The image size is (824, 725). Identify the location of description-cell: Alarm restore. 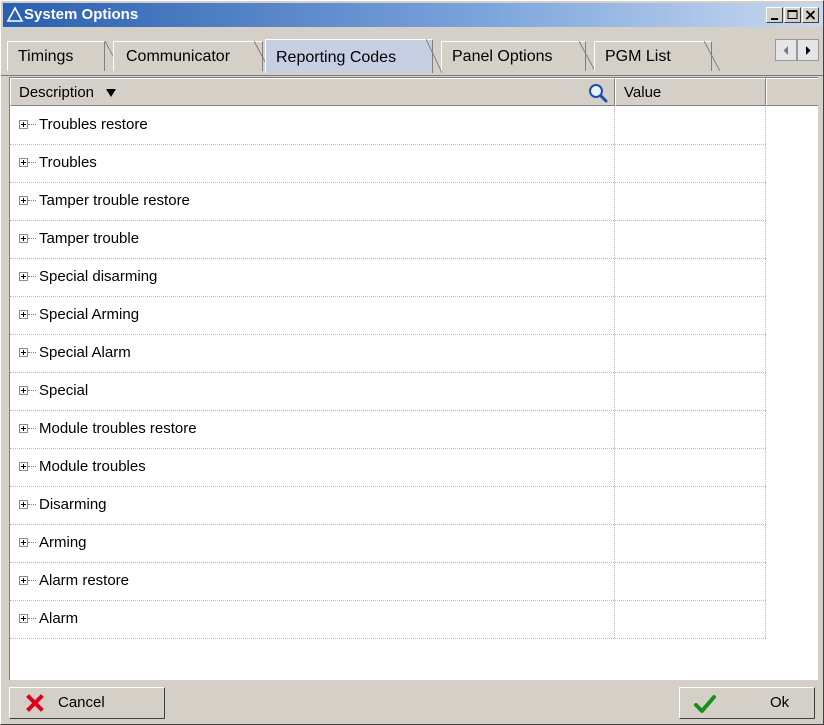
(312, 581).